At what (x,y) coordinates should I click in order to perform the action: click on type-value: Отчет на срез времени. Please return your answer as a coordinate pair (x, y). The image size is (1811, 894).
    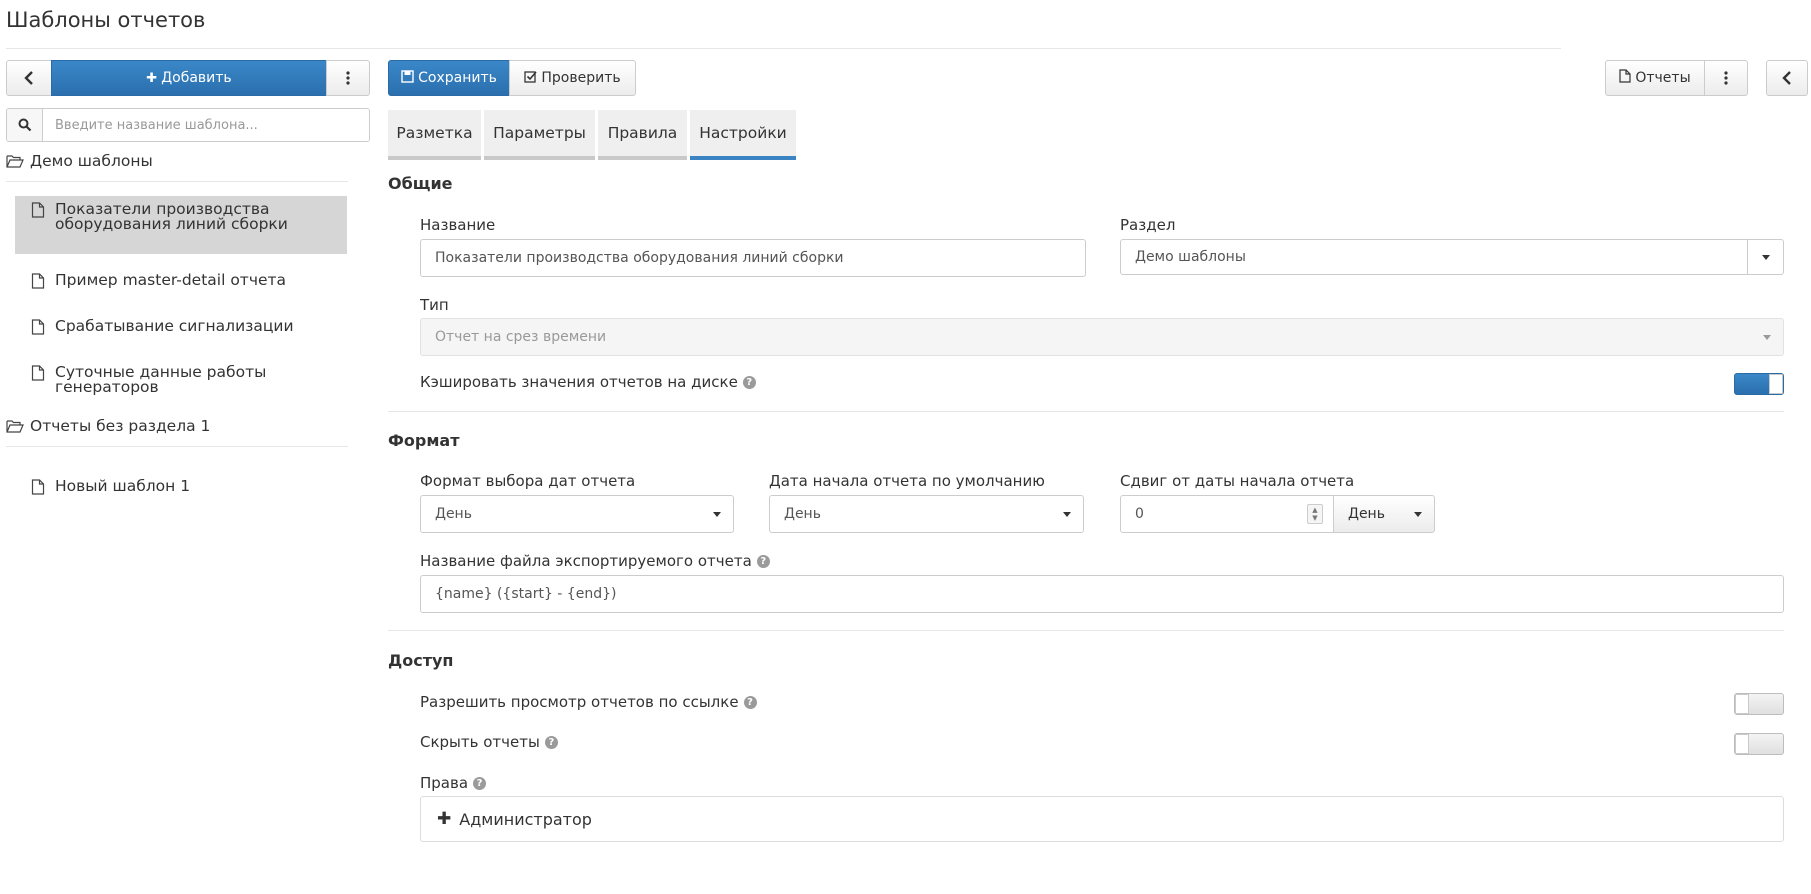
    Looking at the image, I should click on (521, 337).